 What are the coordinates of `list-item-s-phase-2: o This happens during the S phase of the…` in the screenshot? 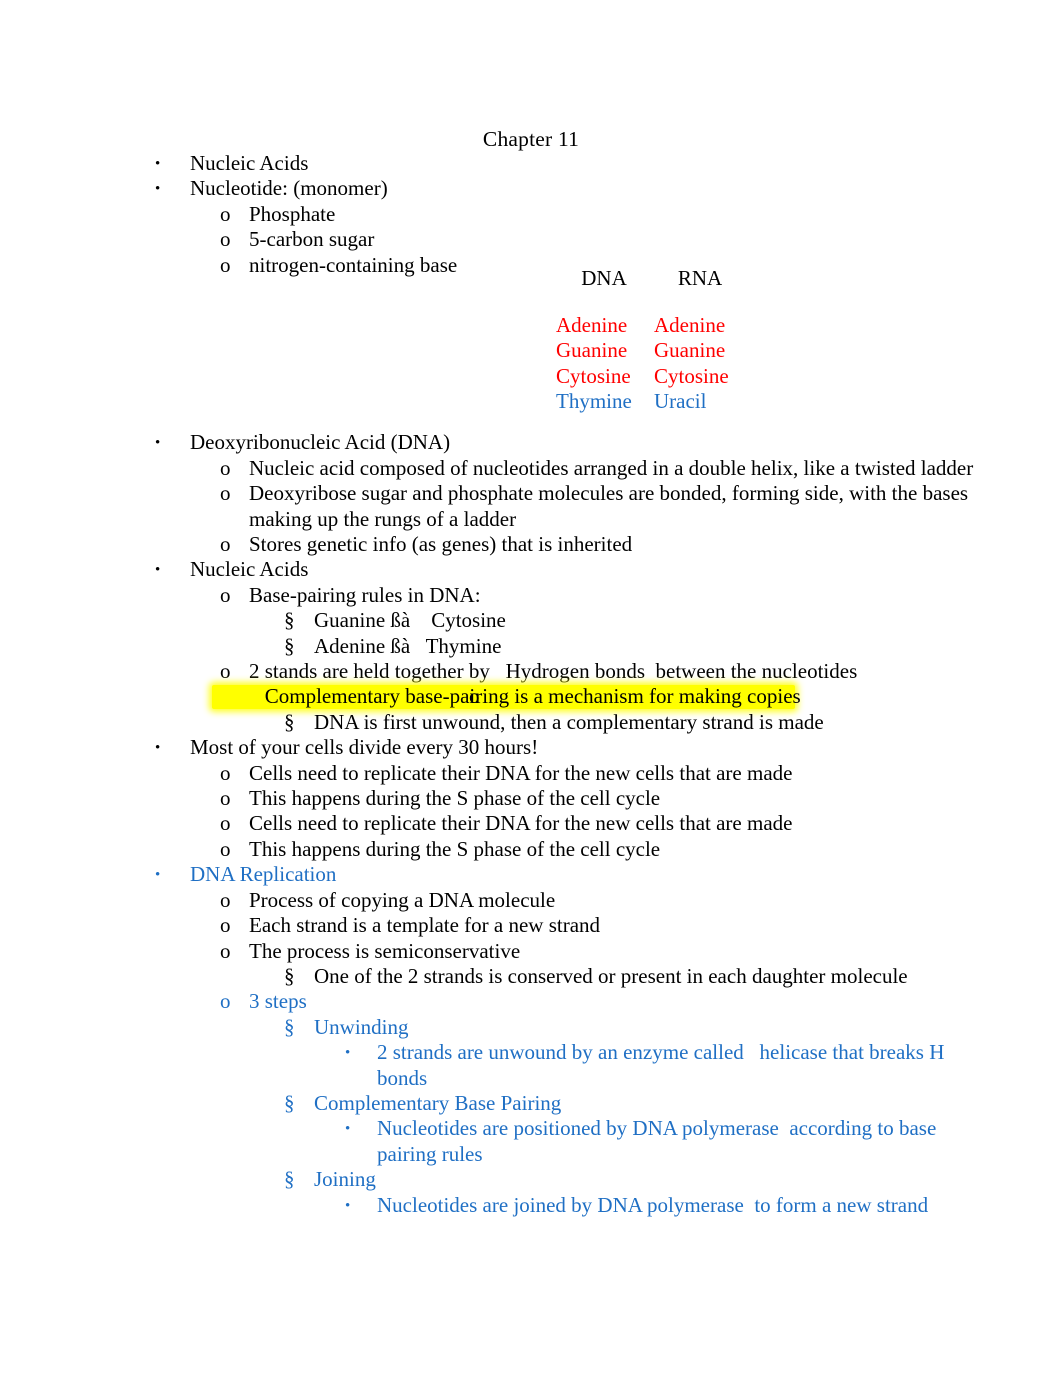 It's located at (531, 849).